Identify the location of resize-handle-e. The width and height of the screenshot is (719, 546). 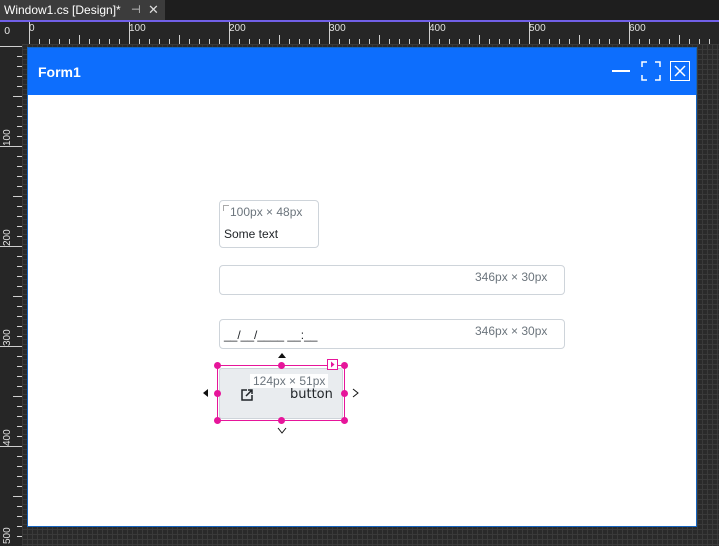
(344, 393).